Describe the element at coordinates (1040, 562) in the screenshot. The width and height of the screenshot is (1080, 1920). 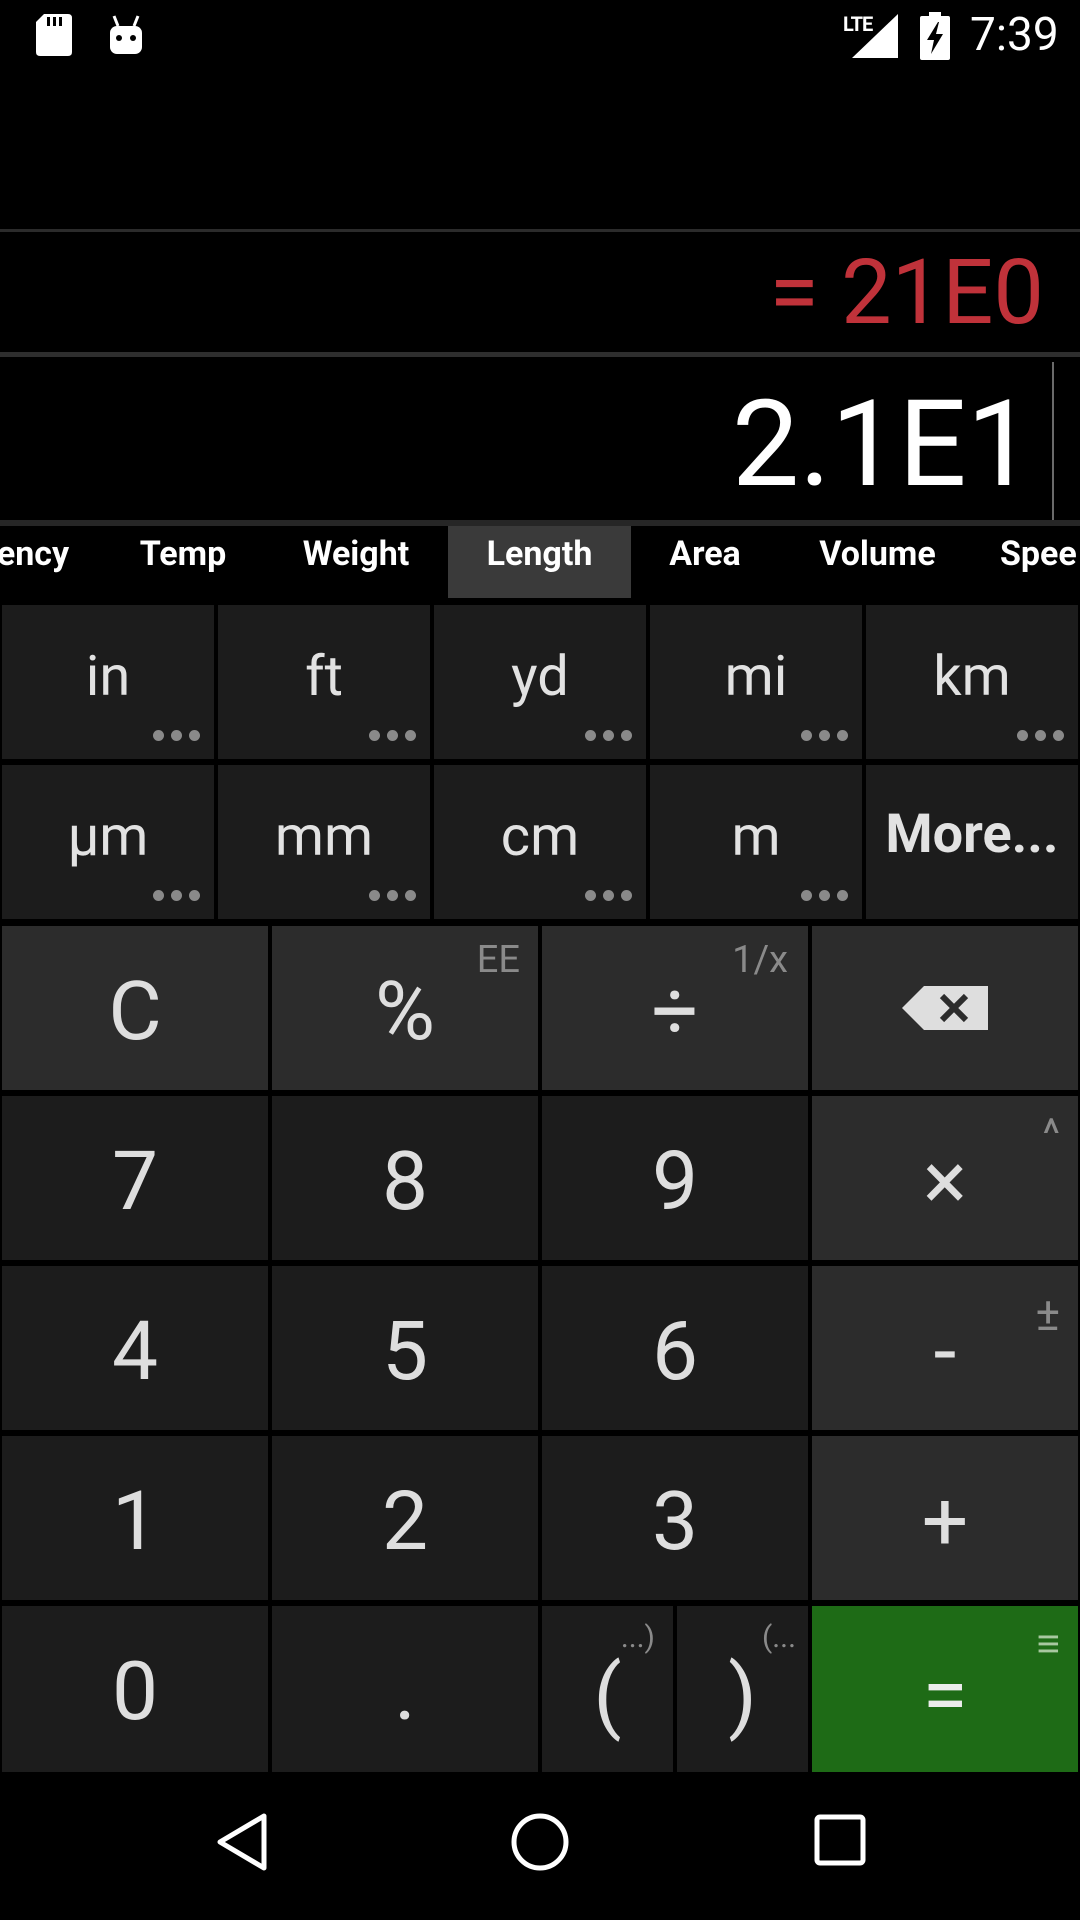
I see `tab-speed: Spee` at that location.